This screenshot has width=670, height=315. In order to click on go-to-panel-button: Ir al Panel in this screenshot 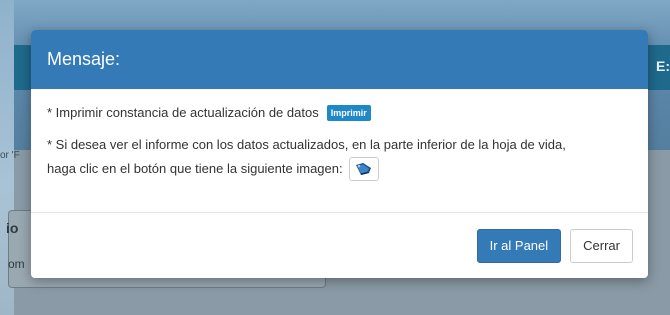, I will do `click(519, 245)`.